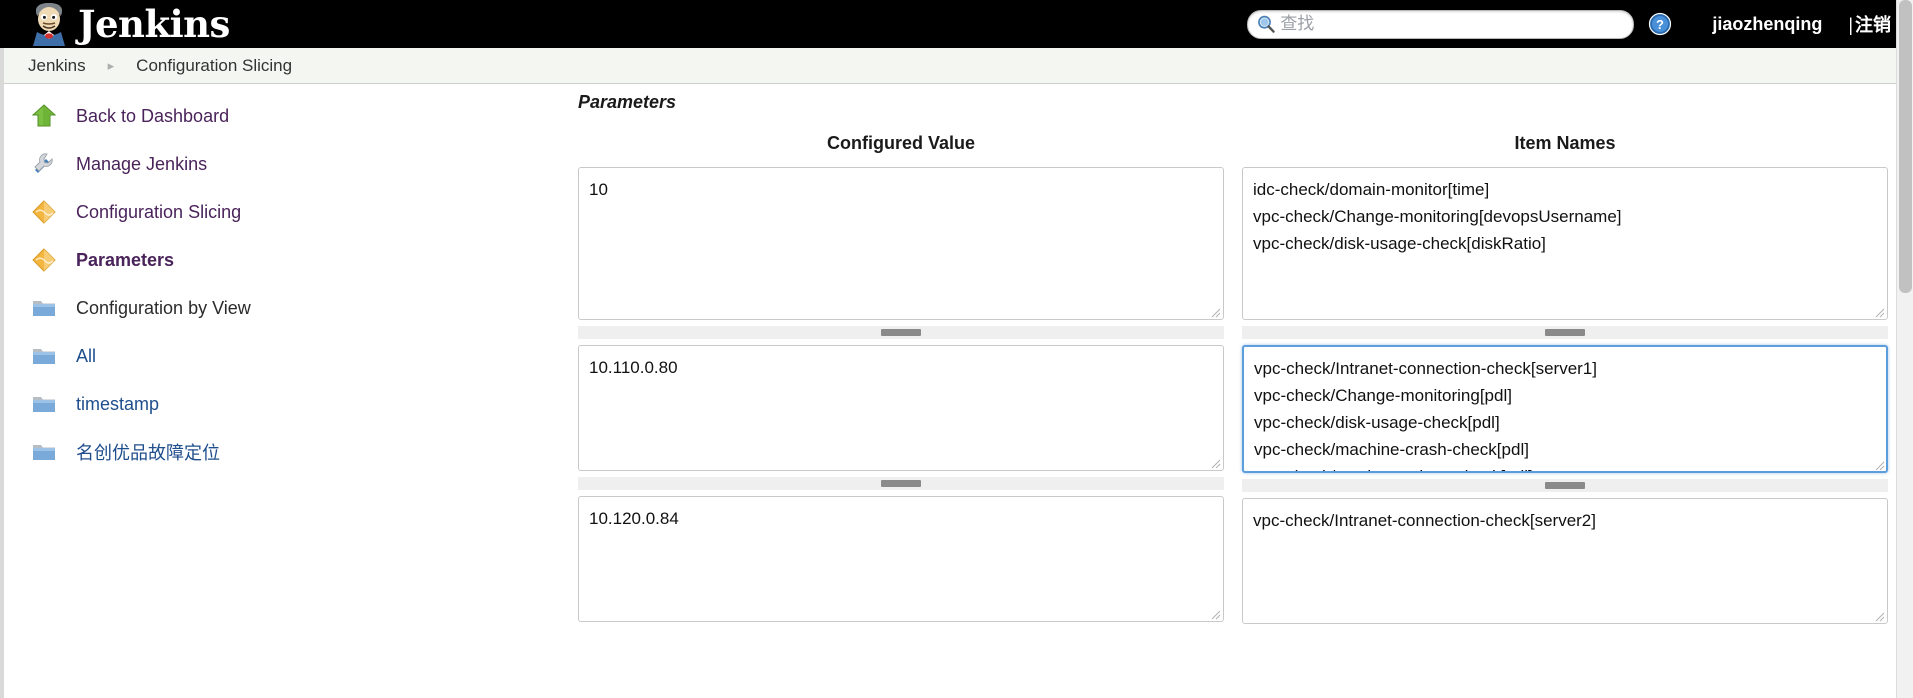 The height and width of the screenshot is (698, 1913). Describe the element at coordinates (125, 259) in the screenshot. I see `sidebar-item-label: Parameters` at that location.